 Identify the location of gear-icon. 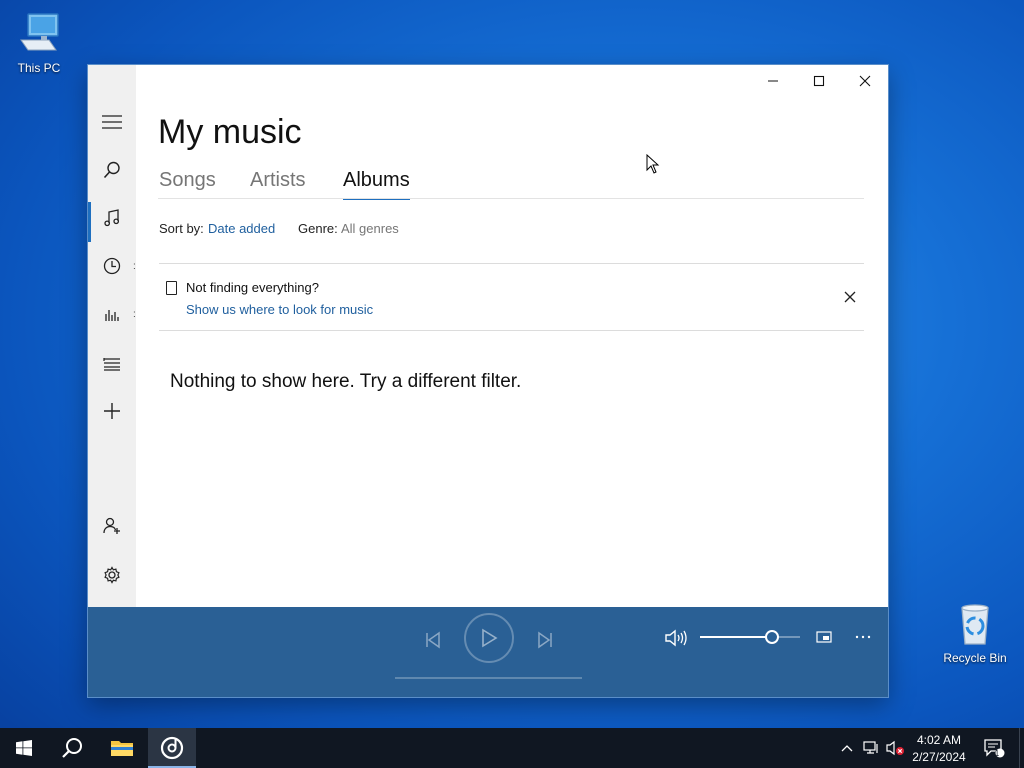
(112, 575).